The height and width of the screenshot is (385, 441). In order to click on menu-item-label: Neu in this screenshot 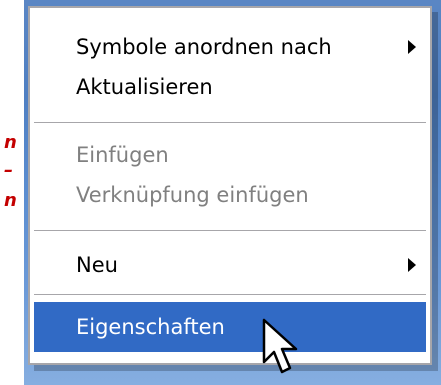, I will do `click(97, 265)`.